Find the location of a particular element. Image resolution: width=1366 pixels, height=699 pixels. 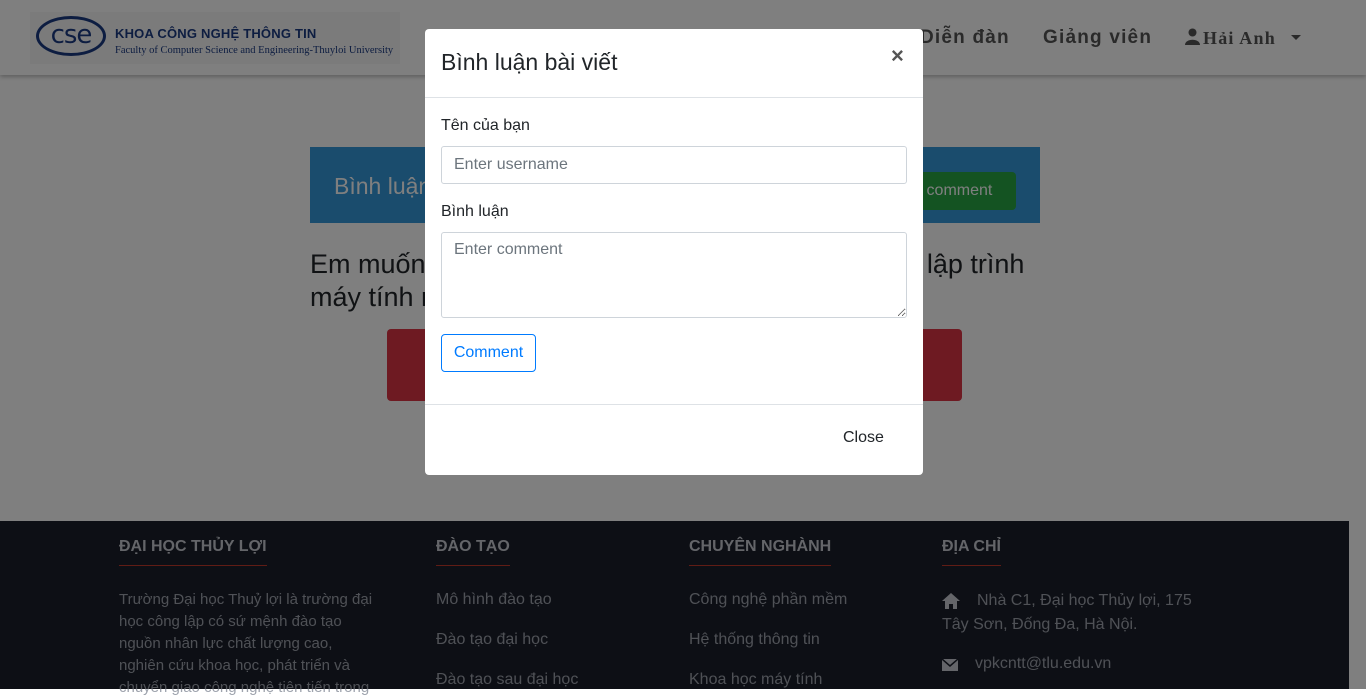

comment-label: Bình luận is located at coordinates (475, 211).